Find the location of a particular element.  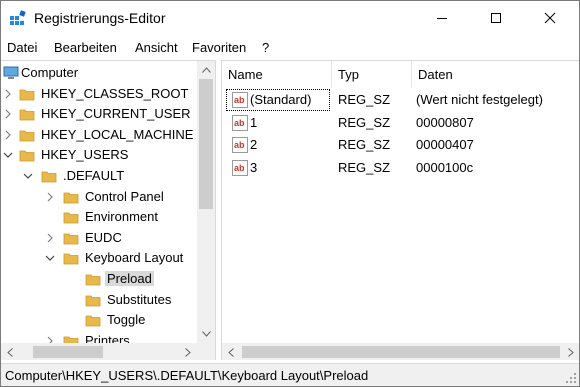

values-horizontal-scrollbar is located at coordinates (400, 351).